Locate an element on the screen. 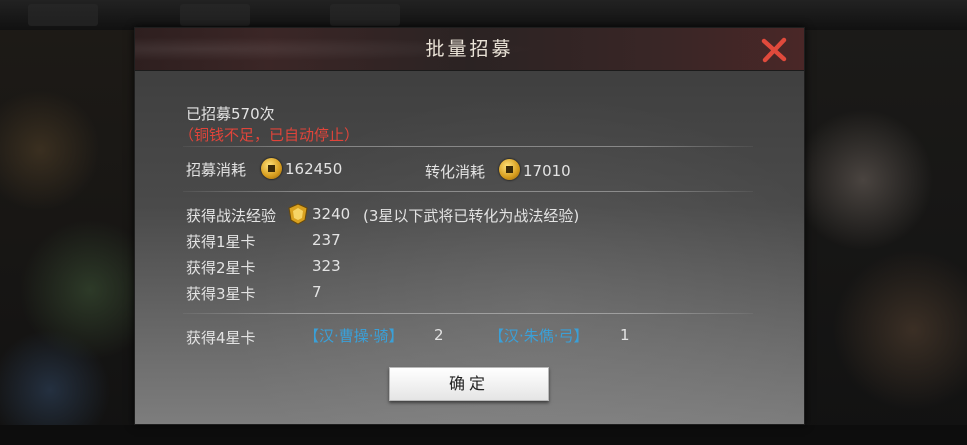 This screenshot has height=445, width=967. card-count: 2 is located at coordinates (439, 335).